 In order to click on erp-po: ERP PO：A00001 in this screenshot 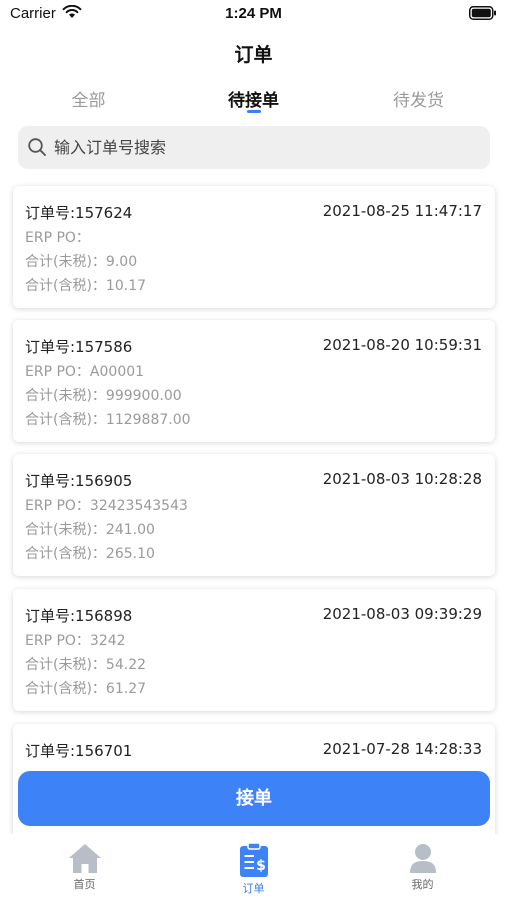, I will do `click(85, 372)`.